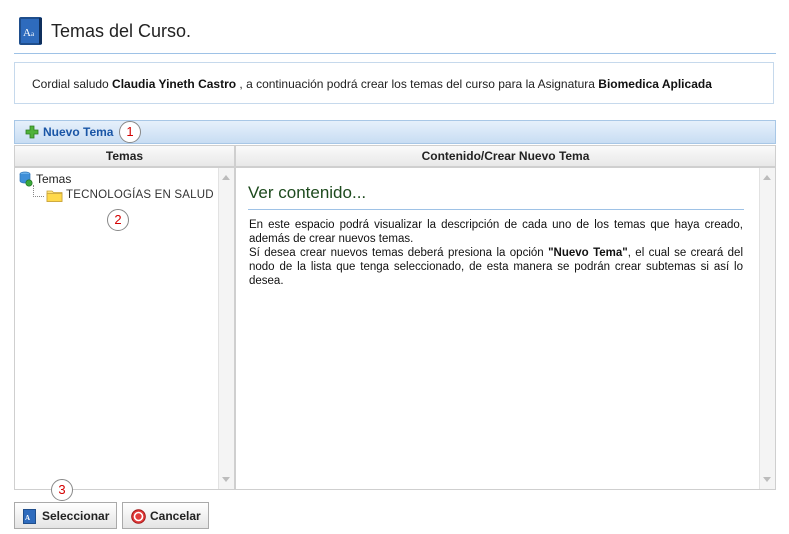  I want to click on folder-icon, so click(54, 196).